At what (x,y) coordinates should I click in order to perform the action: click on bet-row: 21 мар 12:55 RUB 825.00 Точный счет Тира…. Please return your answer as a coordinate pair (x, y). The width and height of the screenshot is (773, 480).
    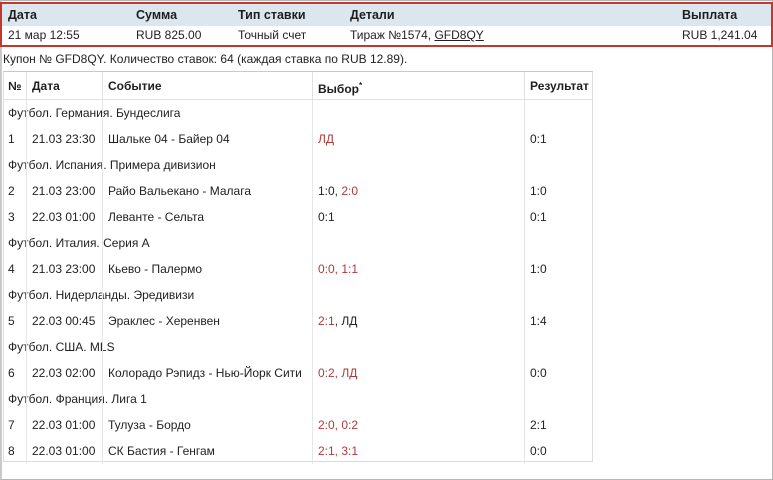
    Looking at the image, I should click on (386, 36).